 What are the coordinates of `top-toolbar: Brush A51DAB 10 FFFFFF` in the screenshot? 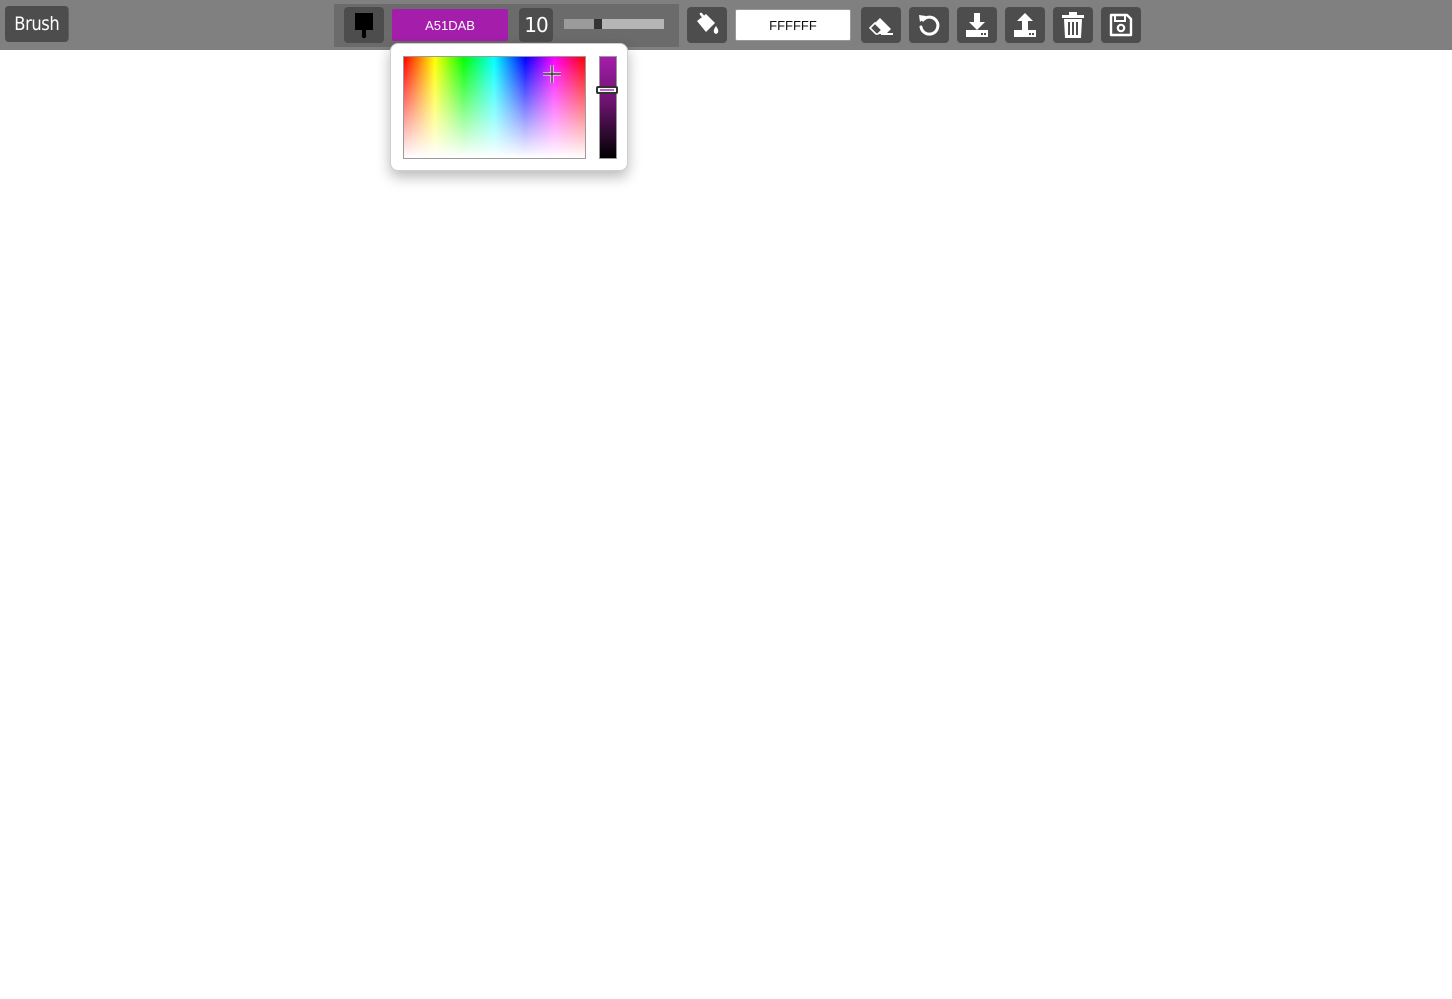 It's located at (726, 25).